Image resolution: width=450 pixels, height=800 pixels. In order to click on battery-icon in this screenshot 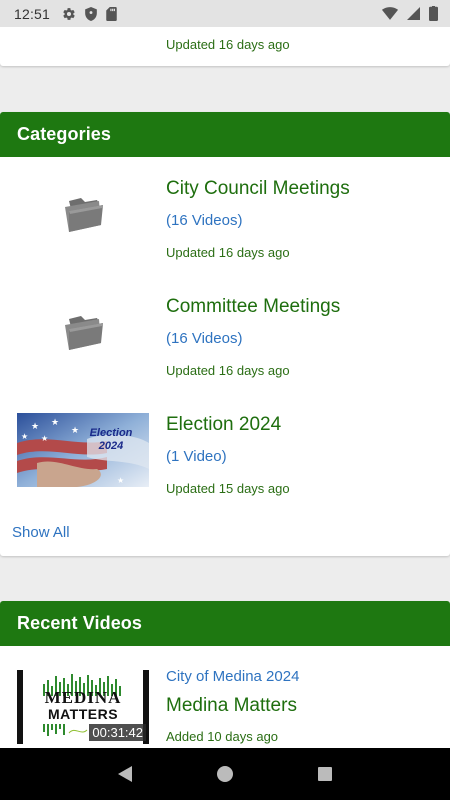, I will do `click(433, 13)`.